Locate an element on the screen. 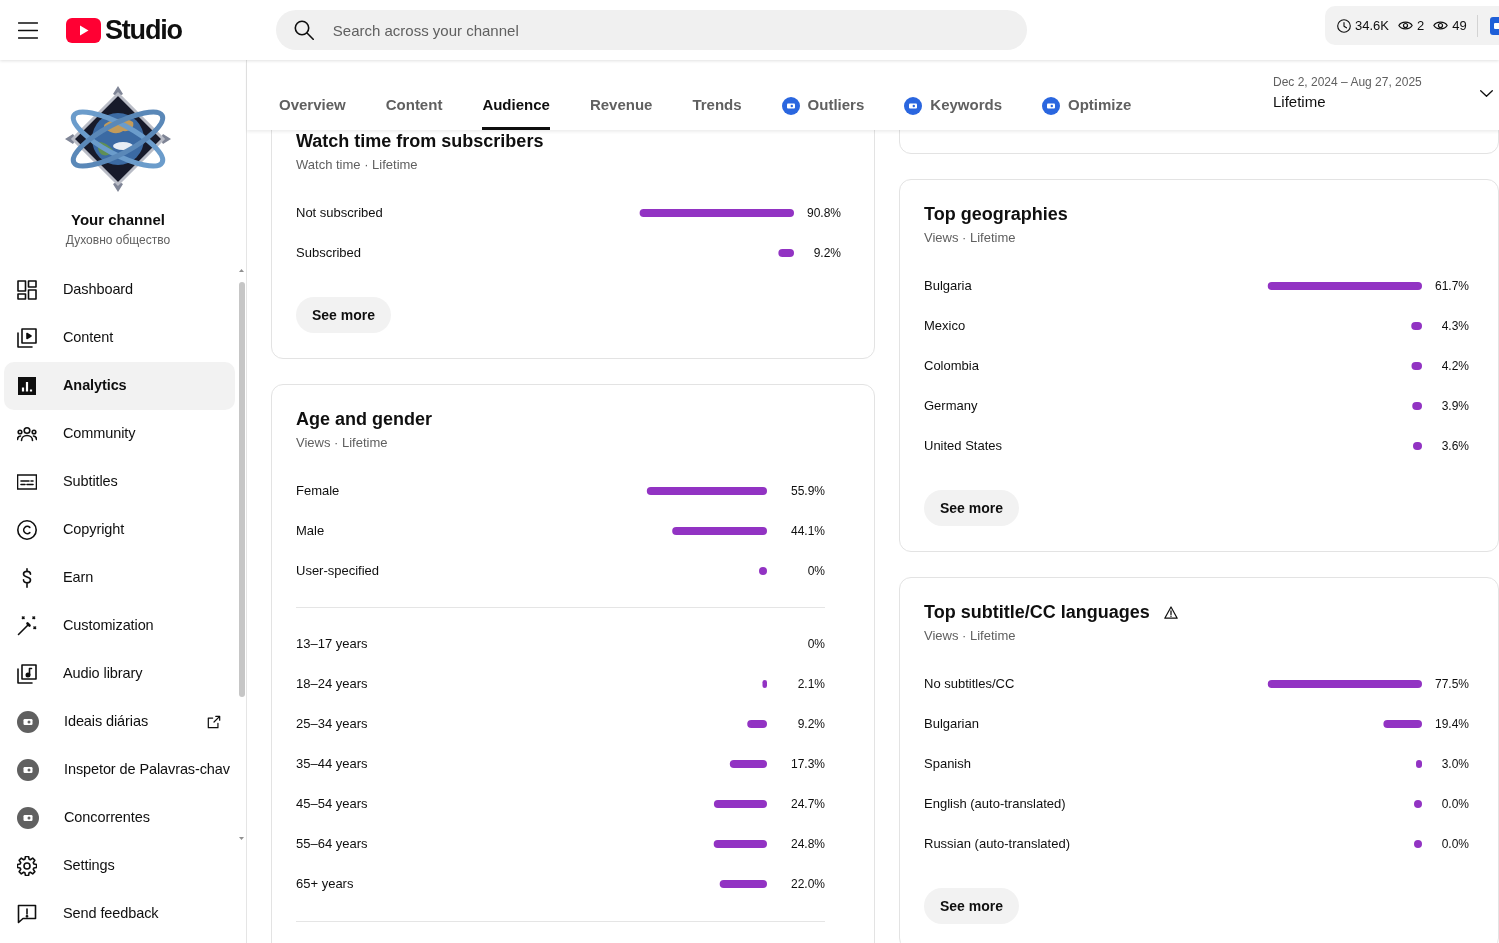  tab: Revenue is located at coordinates (621, 95).